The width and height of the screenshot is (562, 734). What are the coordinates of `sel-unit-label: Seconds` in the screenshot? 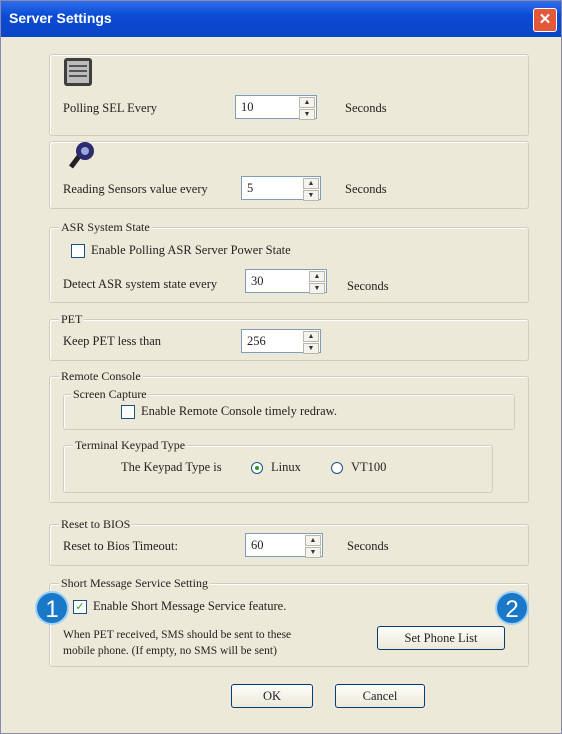 It's located at (366, 108).